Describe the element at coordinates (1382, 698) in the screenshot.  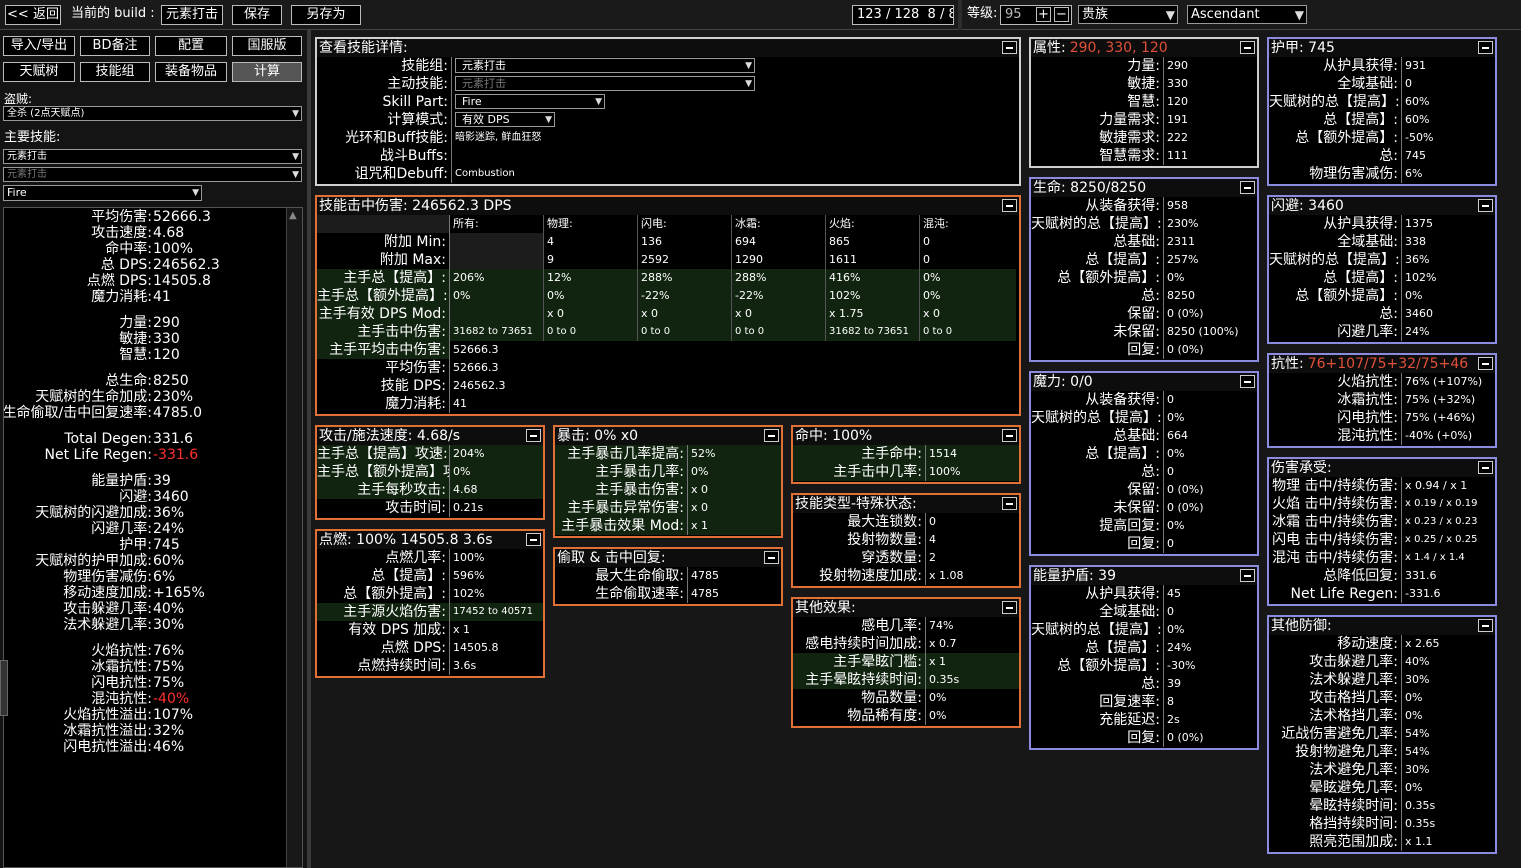
I see `stat-row: 攻击格挡几率: 0%` at that location.